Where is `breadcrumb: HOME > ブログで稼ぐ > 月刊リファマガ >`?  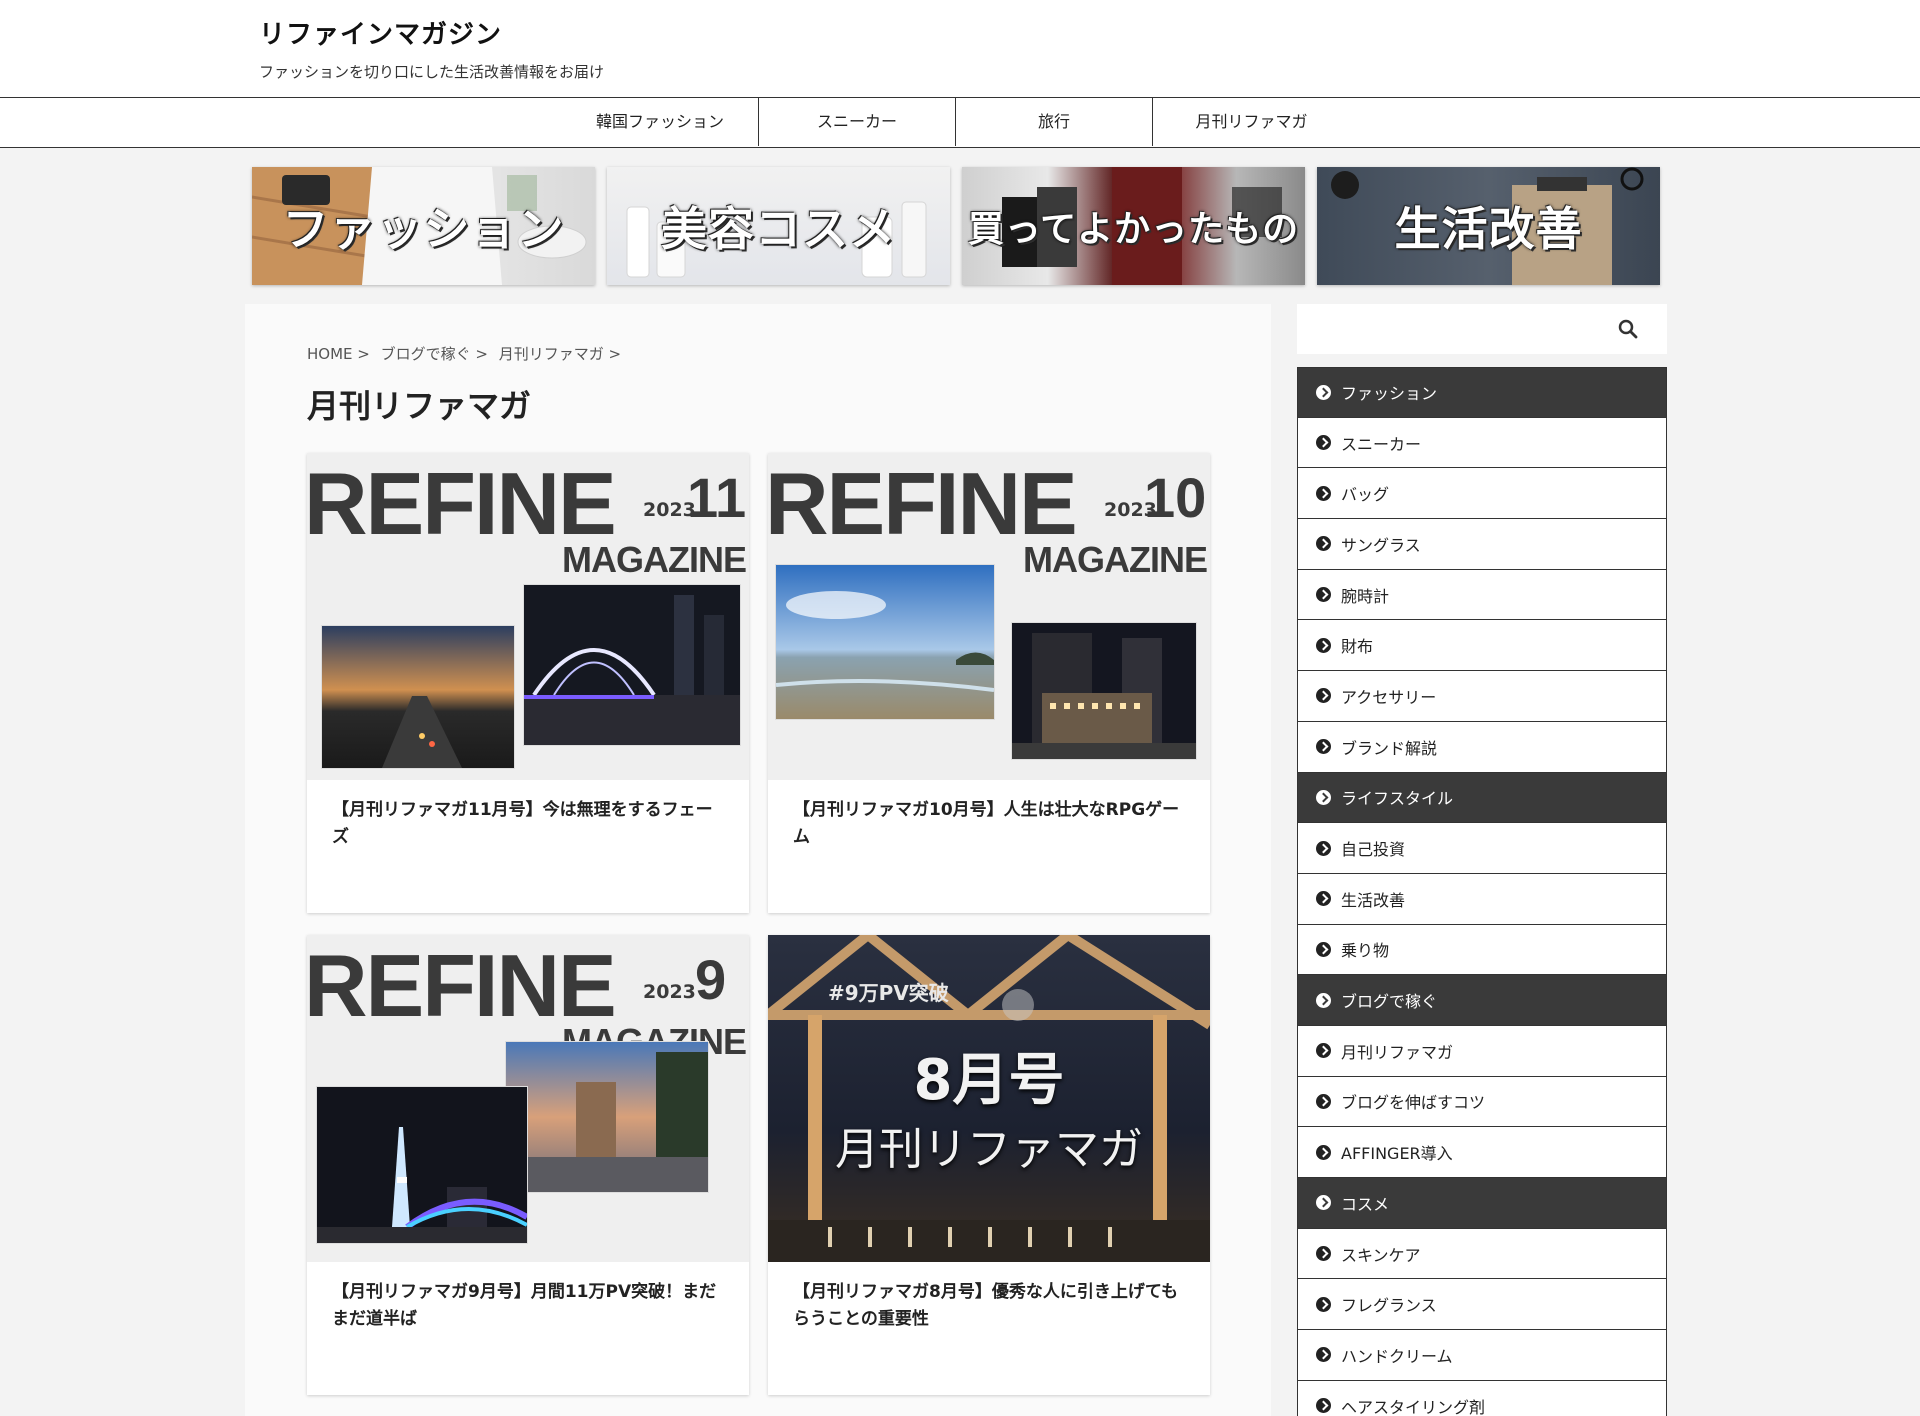 breadcrumb: HOME > ブログで稼ぐ > 月刊リファマガ > is located at coordinates (464, 353).